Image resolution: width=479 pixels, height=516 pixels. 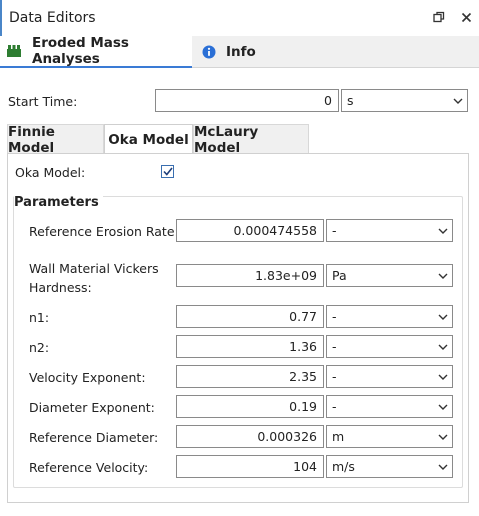 What do you see at coordinates (339, 275) in the screenshot?
I see `select-value: Pa` at bounding box center [339, 275].